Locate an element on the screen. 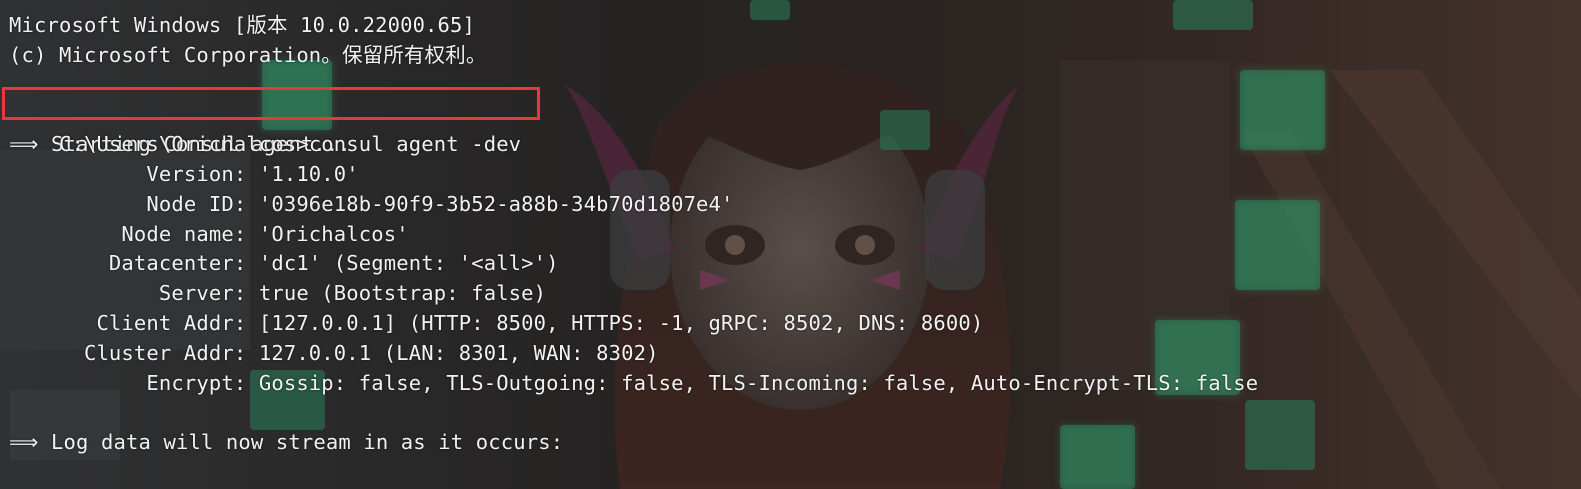 This screenshot has width=1581, height=489. copyright-line: (c) Microsoft Corporation。保留所有权利。 is located at coordinates (248, 54).